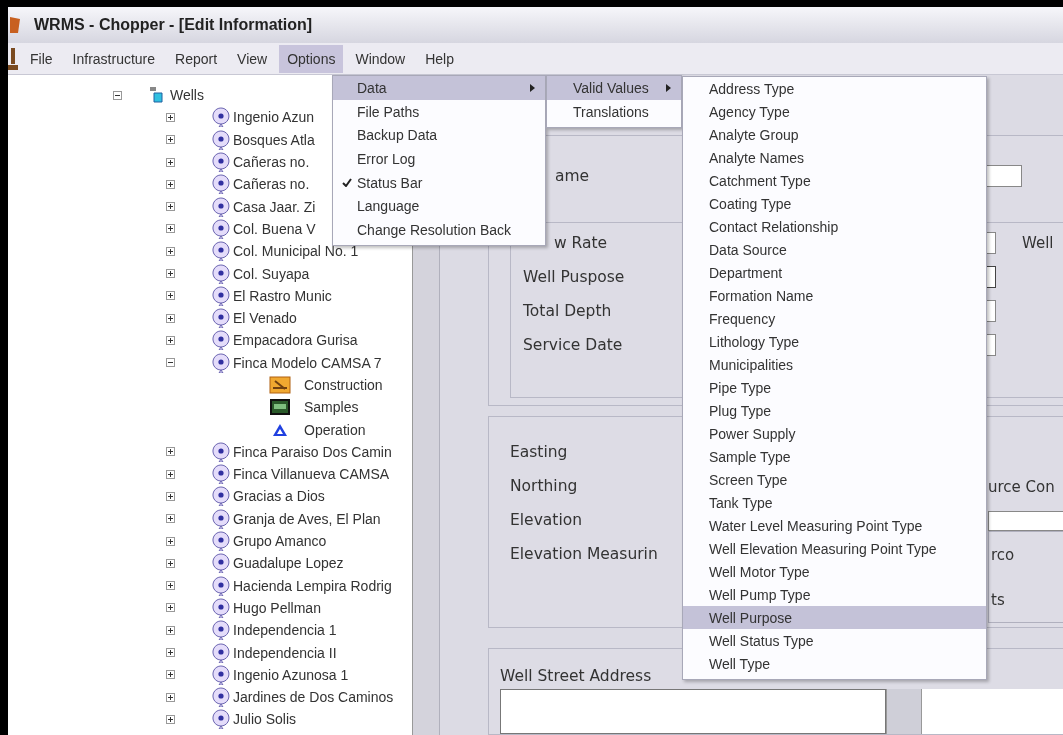 The width and height of the screenshot is (1063, 735). Describe the element at coordinates (834, 410) in the screenshot. I see `menu-item: Plug Type` at that location.